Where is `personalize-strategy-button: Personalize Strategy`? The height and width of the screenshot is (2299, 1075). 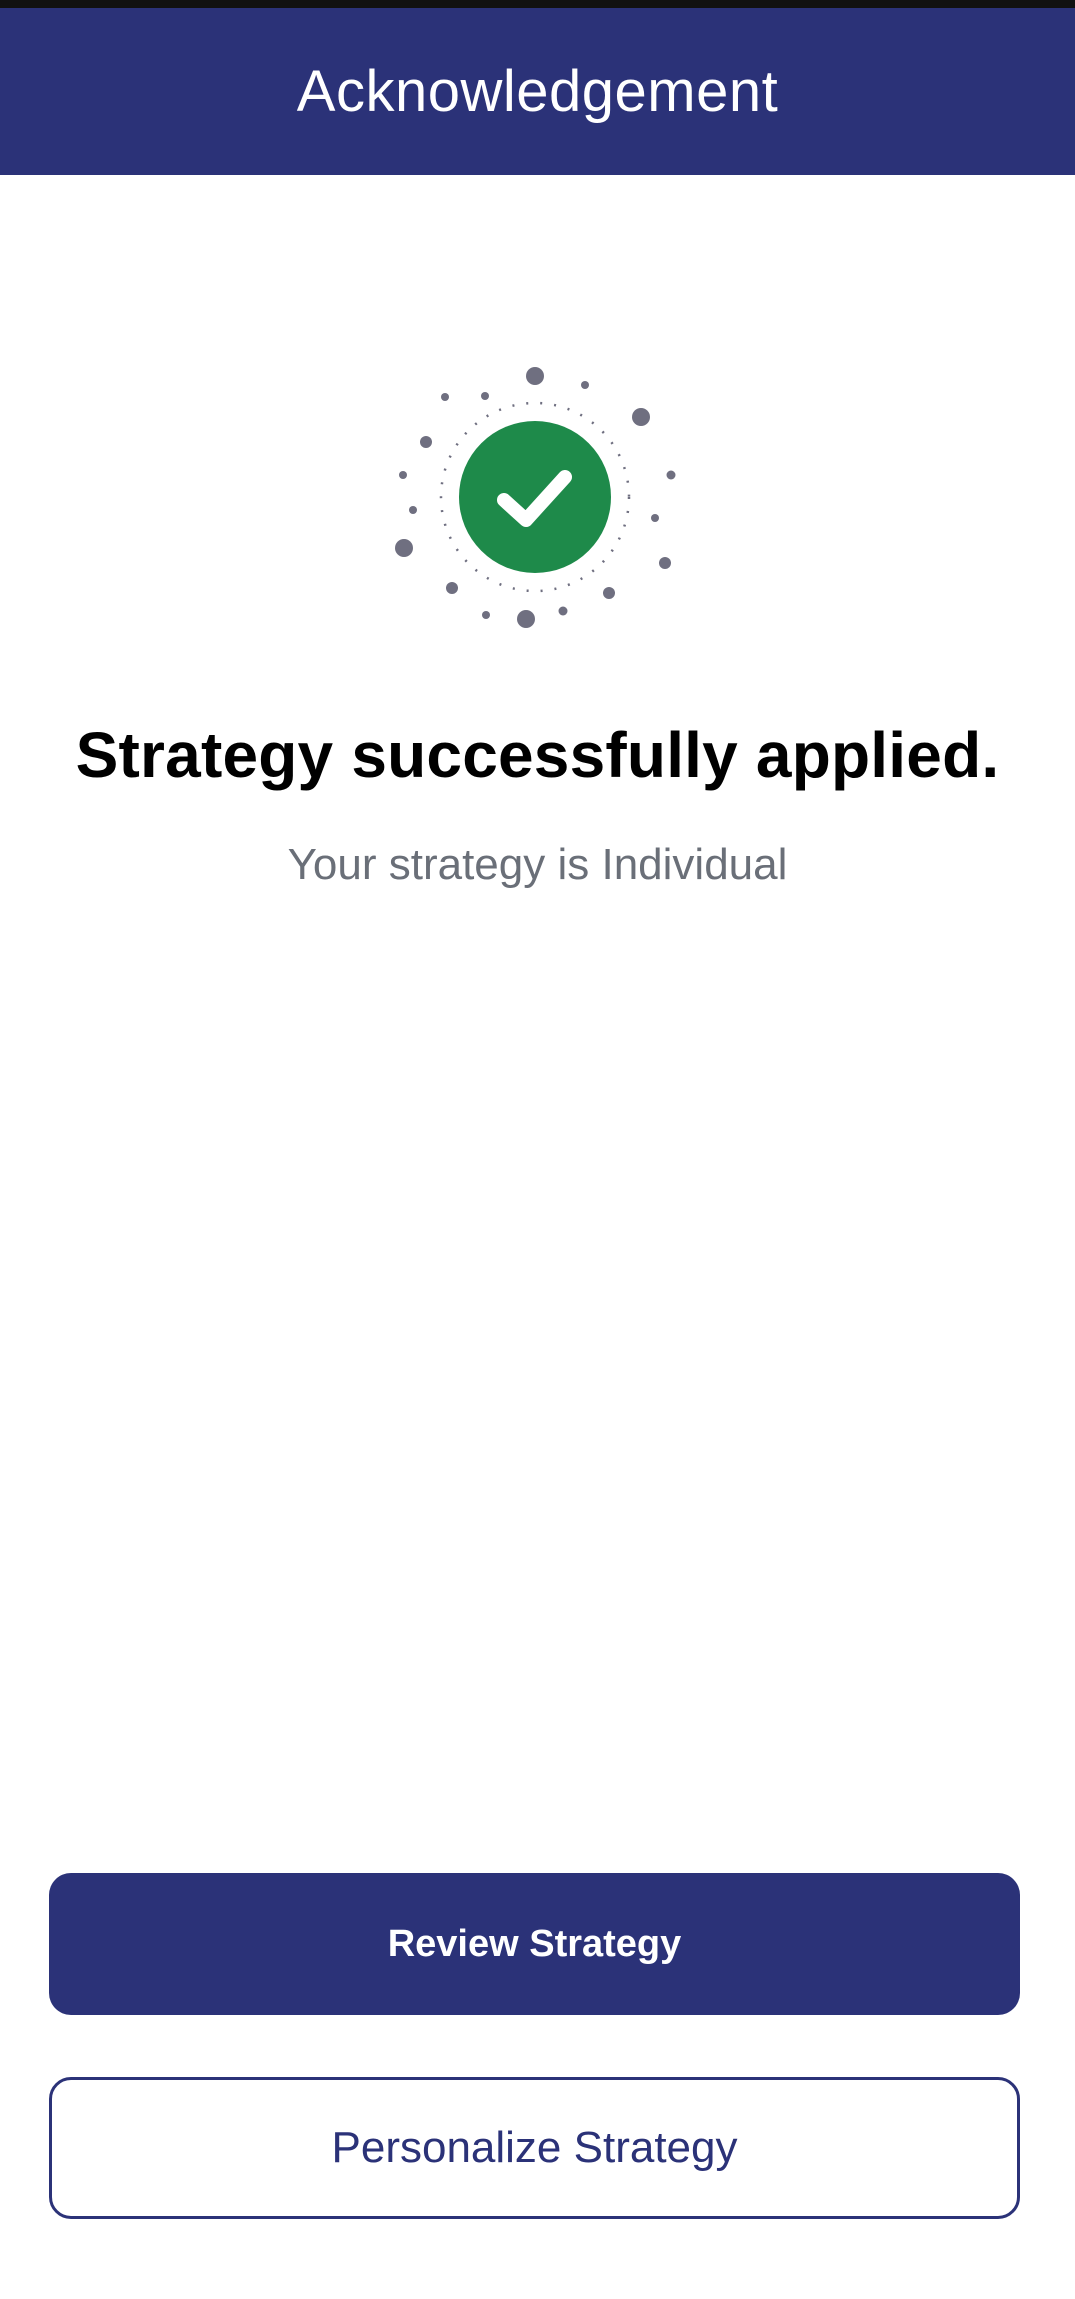
personalize-strategy-button: Personalize Strategy is located at coordinates (534, 2148).